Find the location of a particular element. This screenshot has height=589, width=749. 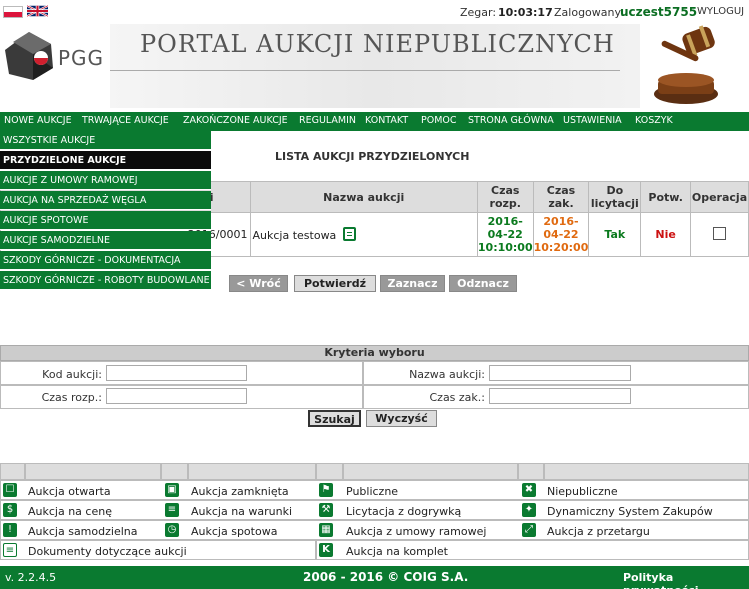

name-label: Nazwa aukcji: is located at coordinates (447, 374).